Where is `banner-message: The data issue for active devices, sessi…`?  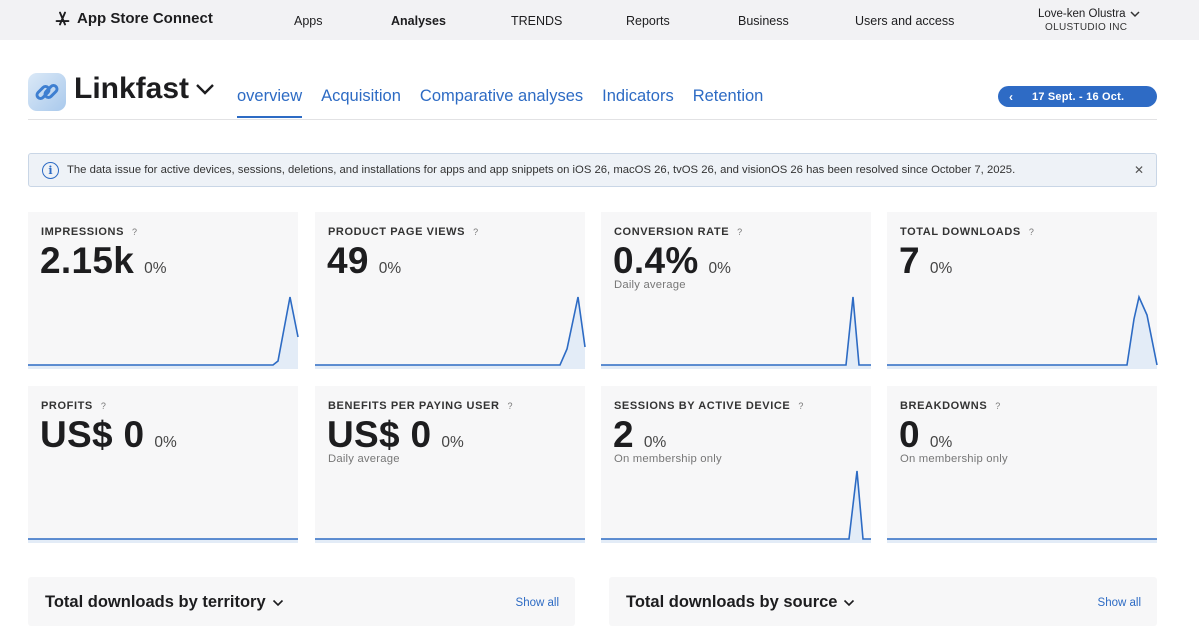
banner-message: The data issue for active devices, sessi… is located at coordinates (541, 170).